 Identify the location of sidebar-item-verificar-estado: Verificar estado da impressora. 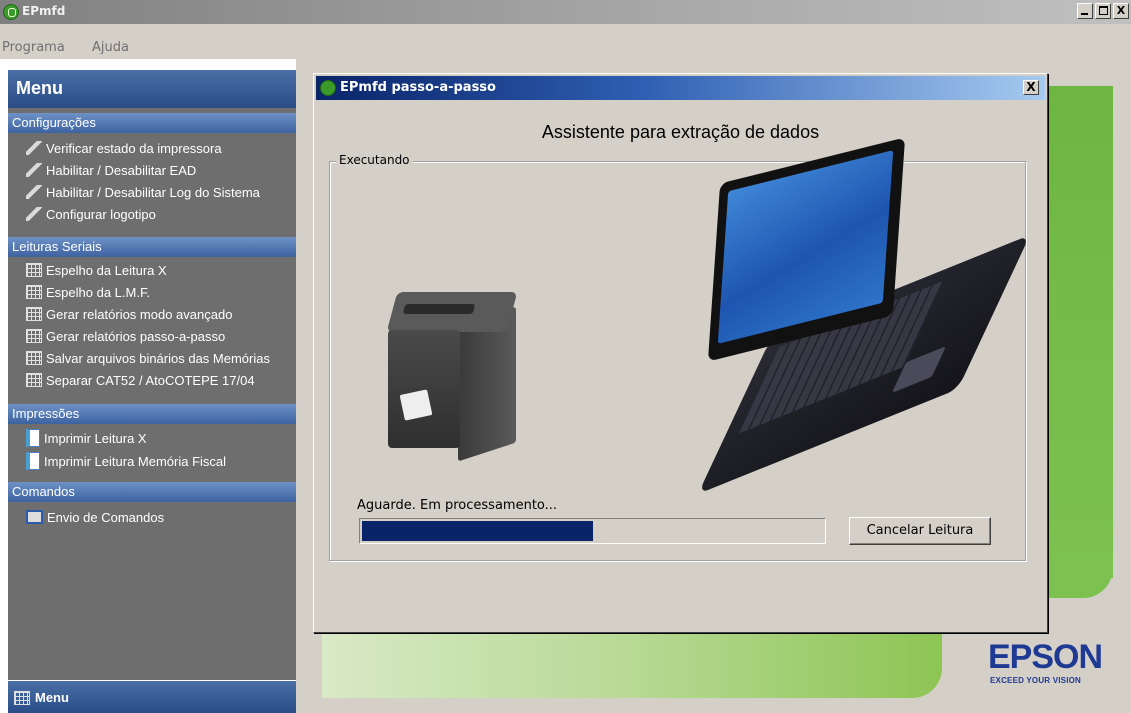
(124, 148).